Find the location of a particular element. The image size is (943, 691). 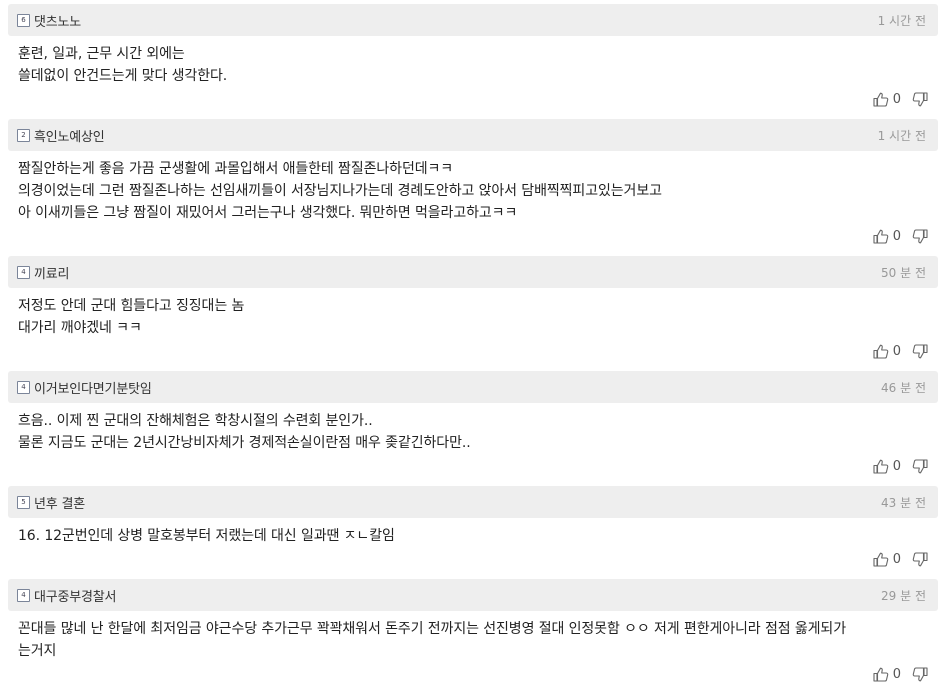

comment-line: 짬질안하는게 좋음 가끔 군생활에 과몰입해서 애들한테 짬질존나하던데ㅋㅋ is located at coordinates (236, 169).